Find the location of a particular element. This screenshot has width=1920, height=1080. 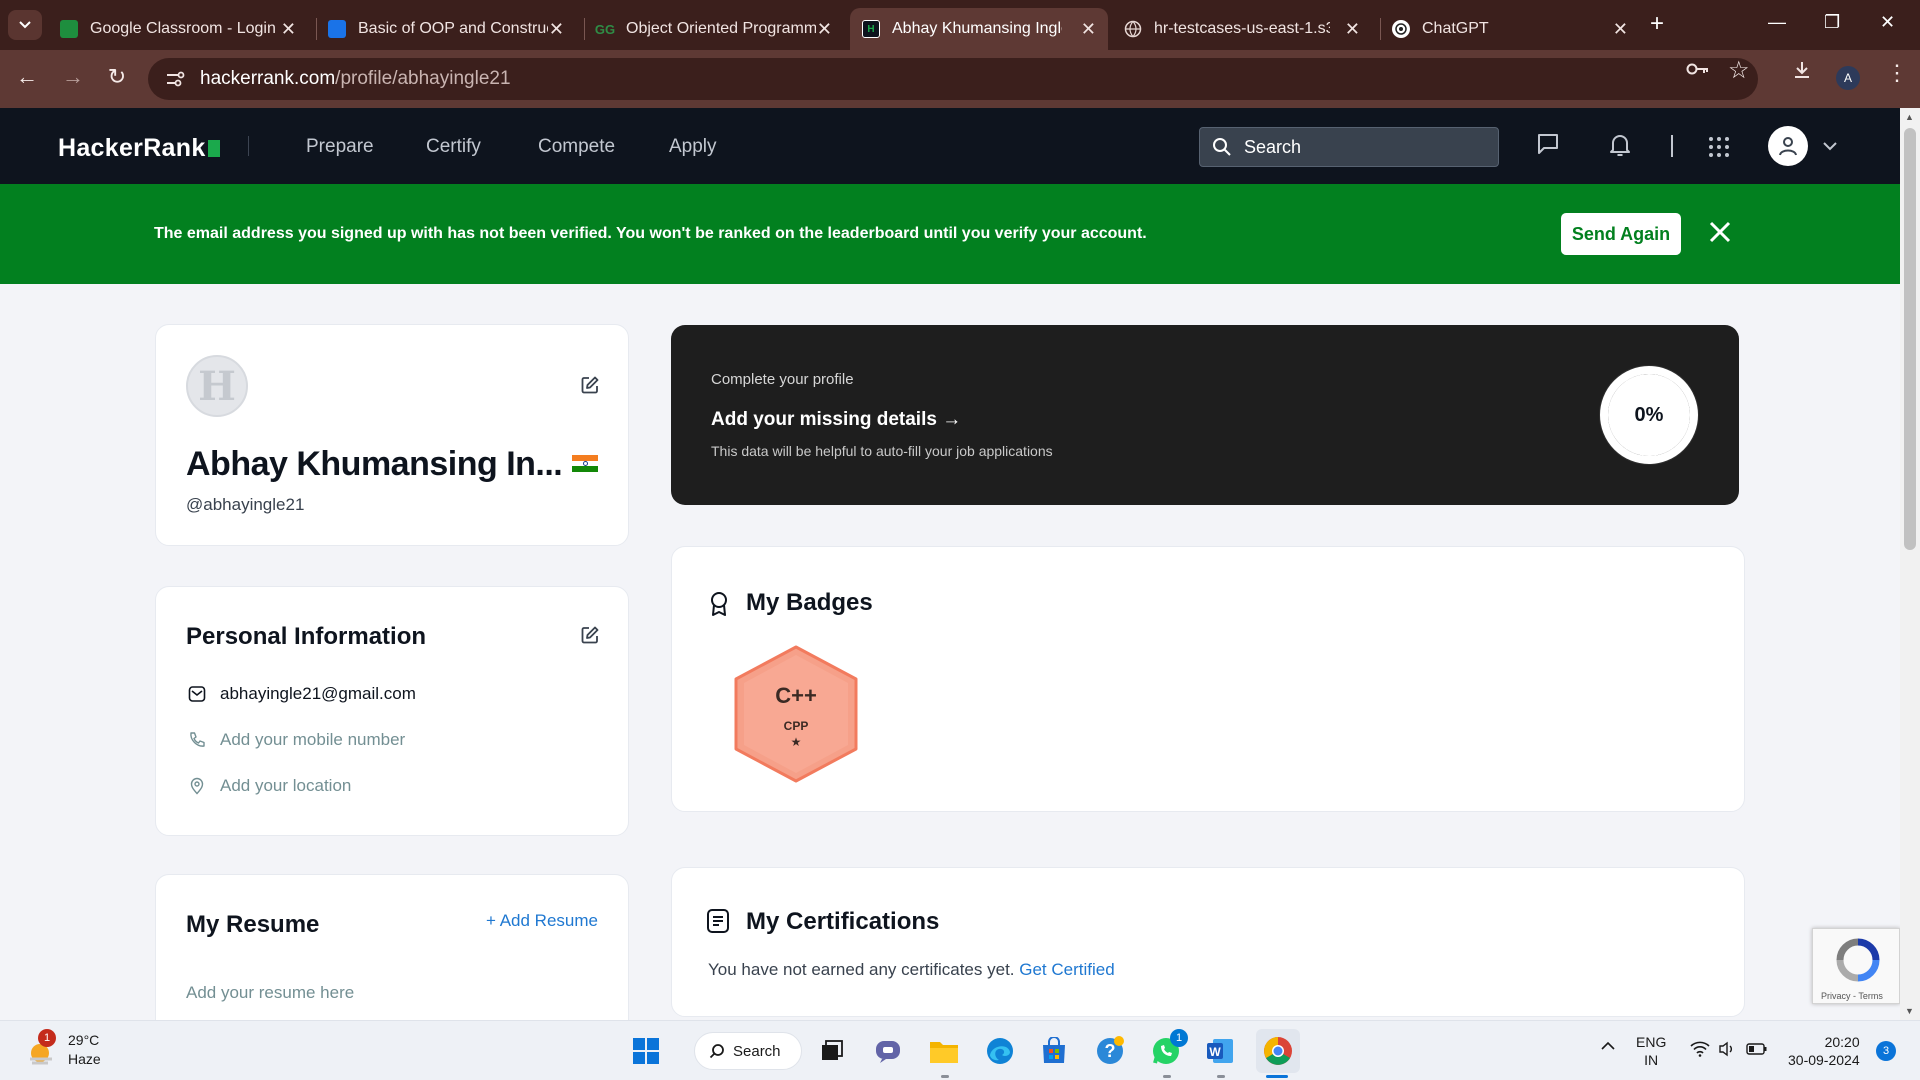

tab-title: Basic of OOP and Constructors is located at coordinates (453, 28).